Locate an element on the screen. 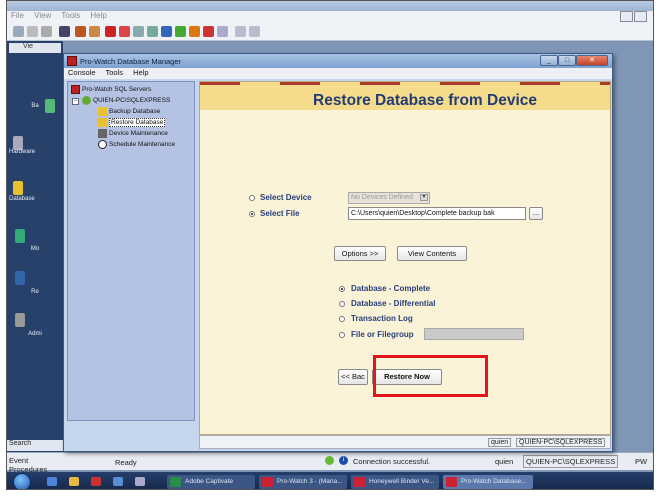 The height and width of the screenshot is (497, 661). select-device-label: Select Device is located at coordinates (286, 197).